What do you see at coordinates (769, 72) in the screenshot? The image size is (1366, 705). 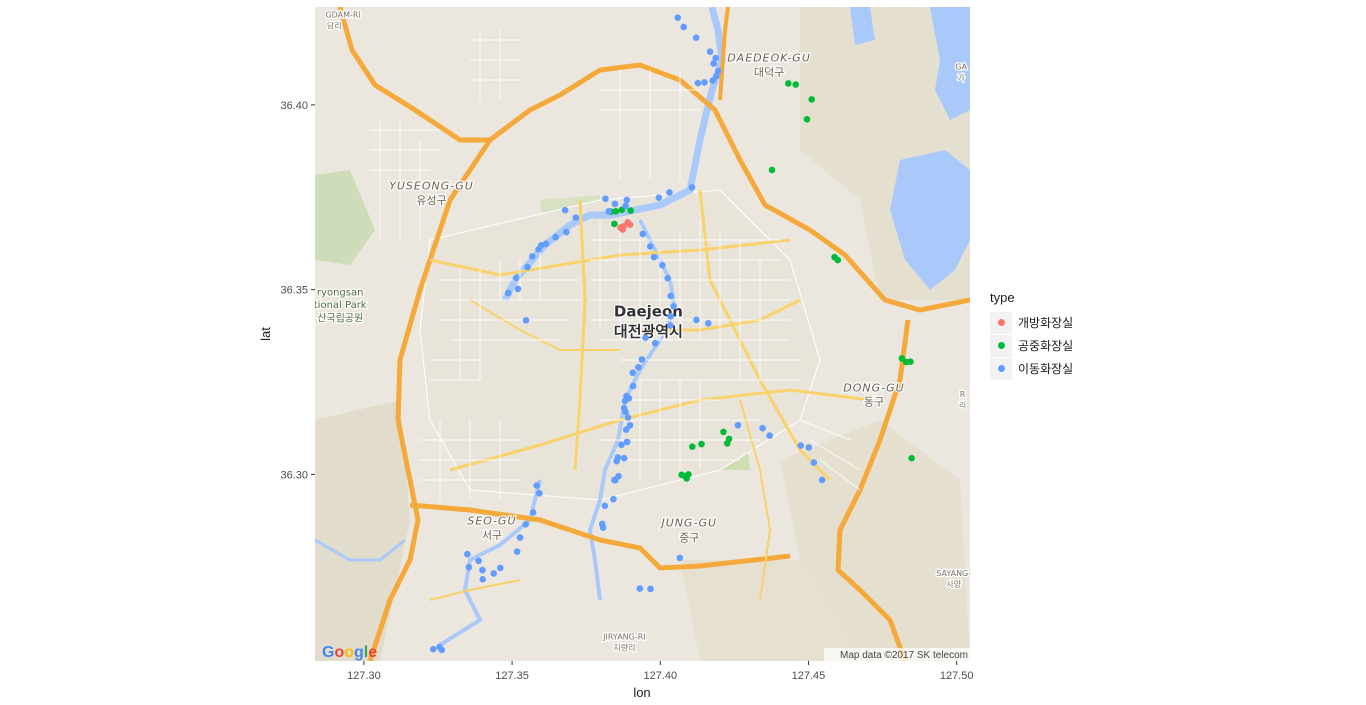 I see `map-label: 대덕구` at bounding box center [769, 72].